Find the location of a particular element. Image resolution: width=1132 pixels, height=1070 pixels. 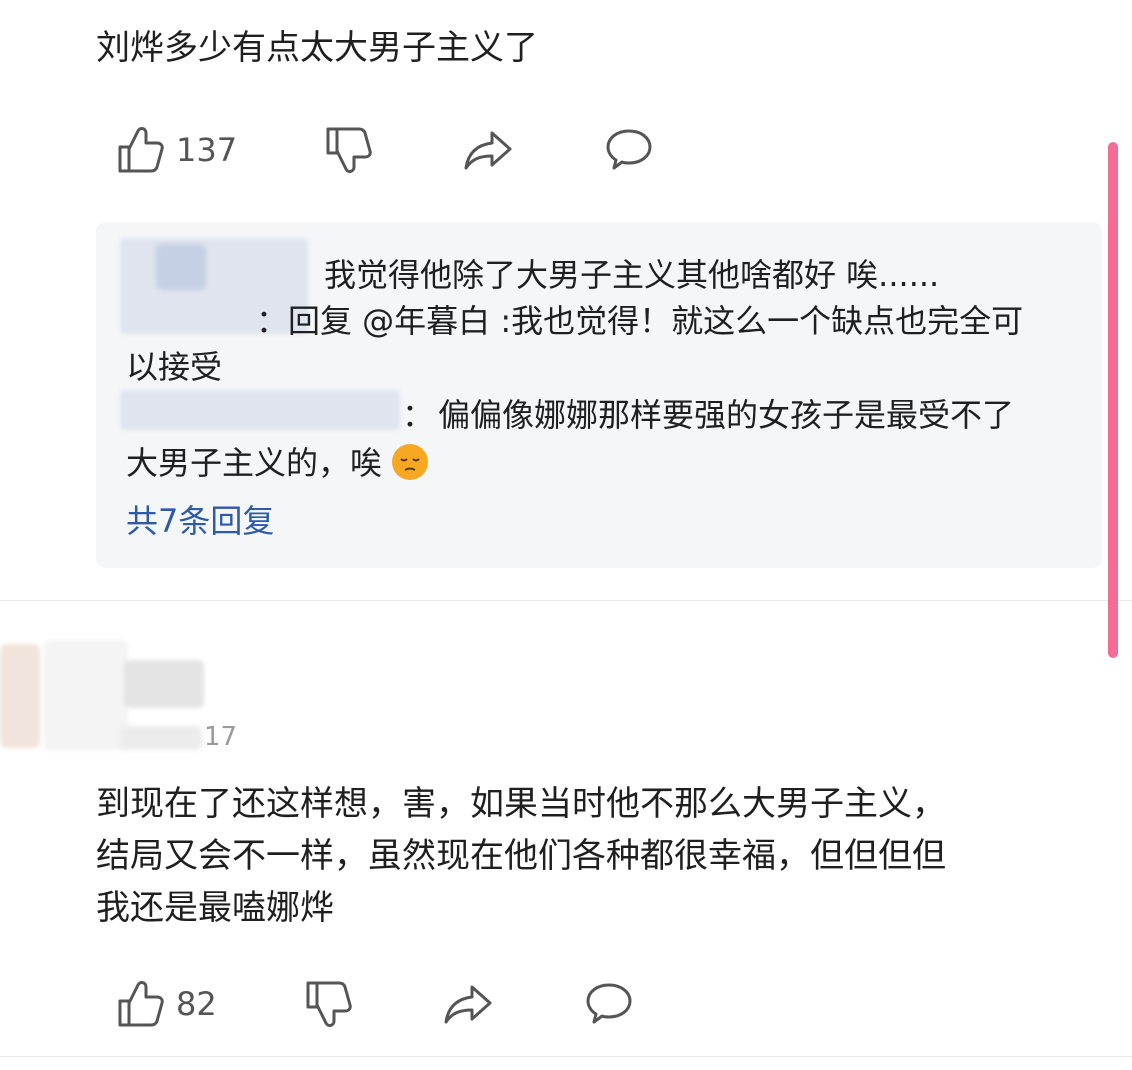

comment-2-line: 我还是最嗑娜烨 is located at coordinates (215, 908).